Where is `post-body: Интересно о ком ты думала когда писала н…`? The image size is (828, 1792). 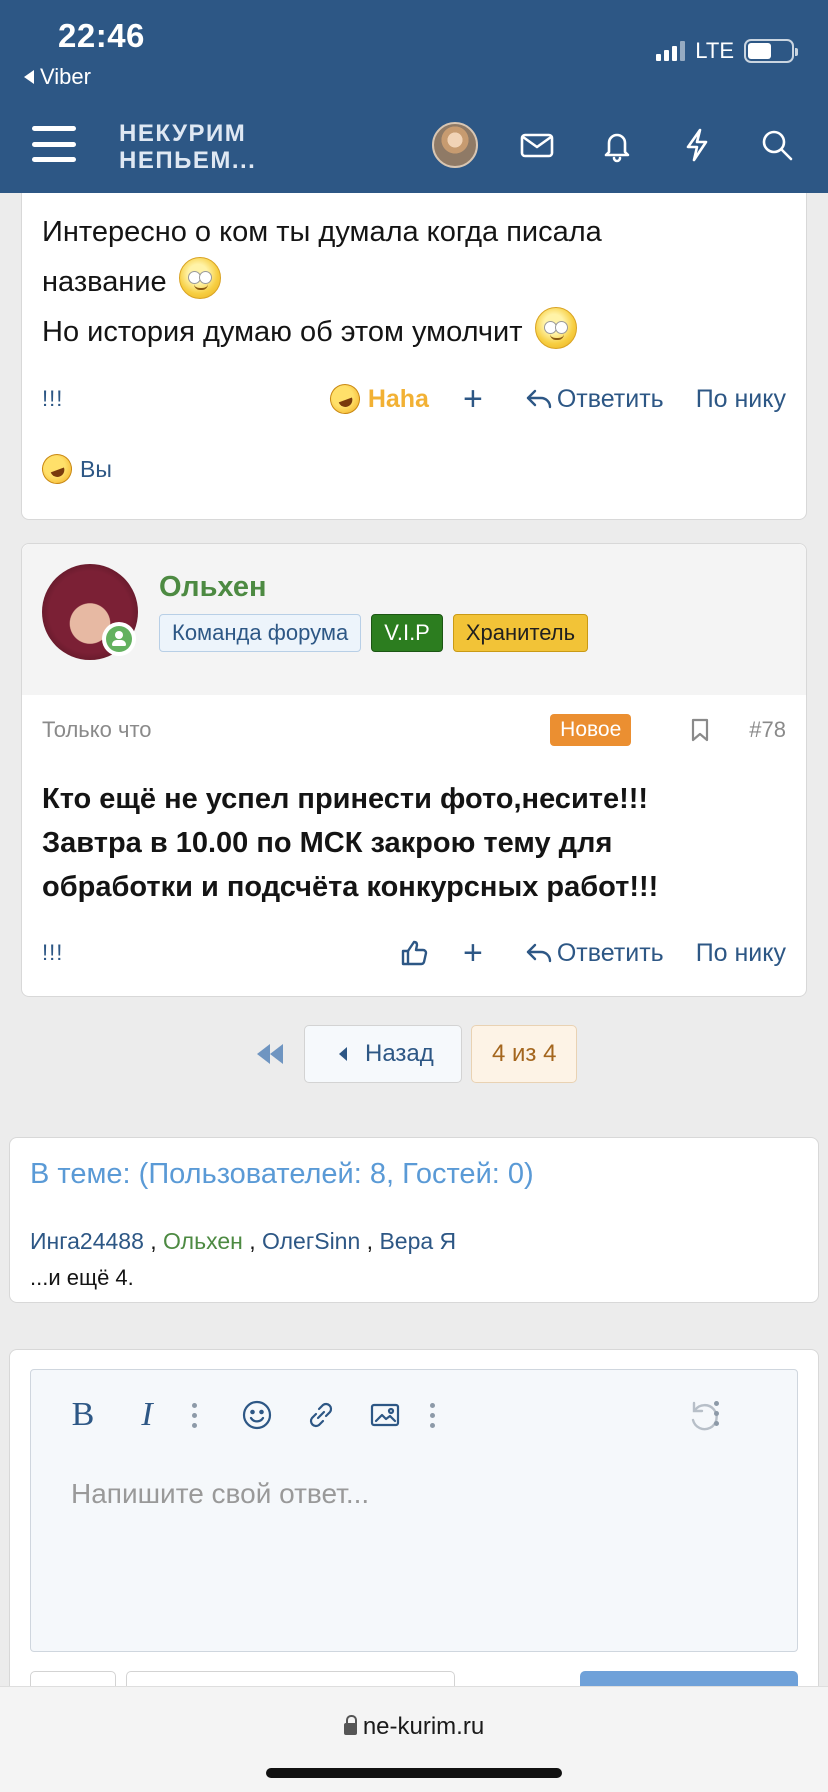 post-body: Интересно о ком ты думала когда писала н… is located at coordinates (412, 282).